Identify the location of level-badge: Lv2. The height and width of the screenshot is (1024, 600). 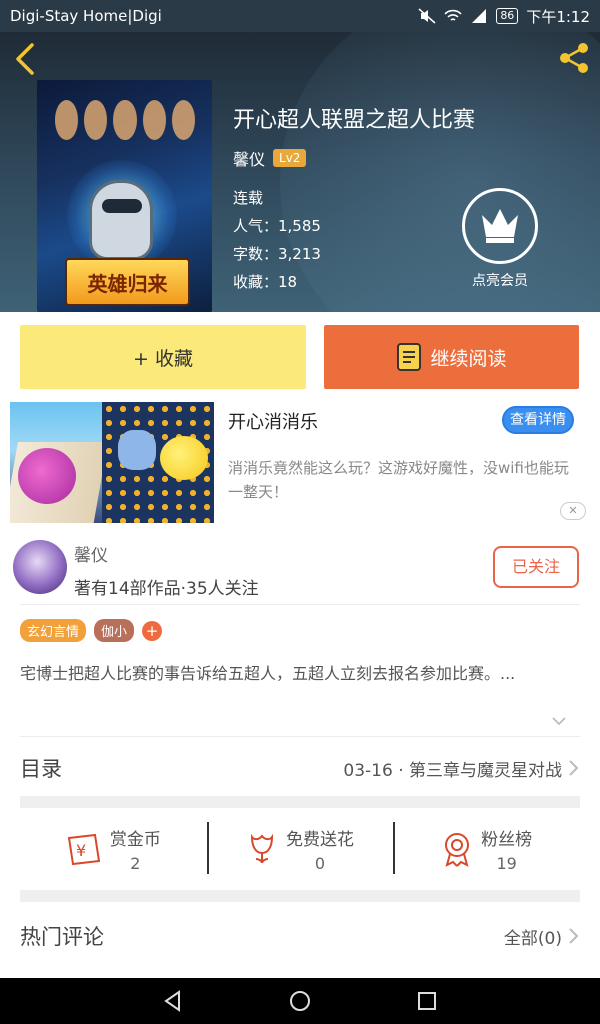
(290, 158).